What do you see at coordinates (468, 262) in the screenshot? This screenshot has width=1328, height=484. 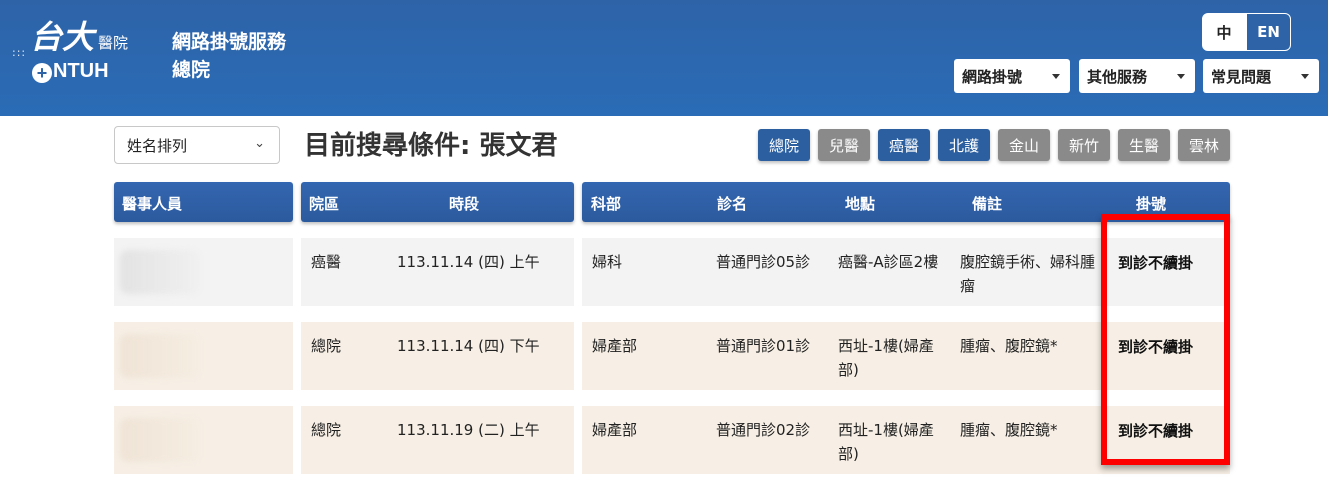 I see `row-period: 113.11.14 (四) 上午` at bounding box center [468, 262].